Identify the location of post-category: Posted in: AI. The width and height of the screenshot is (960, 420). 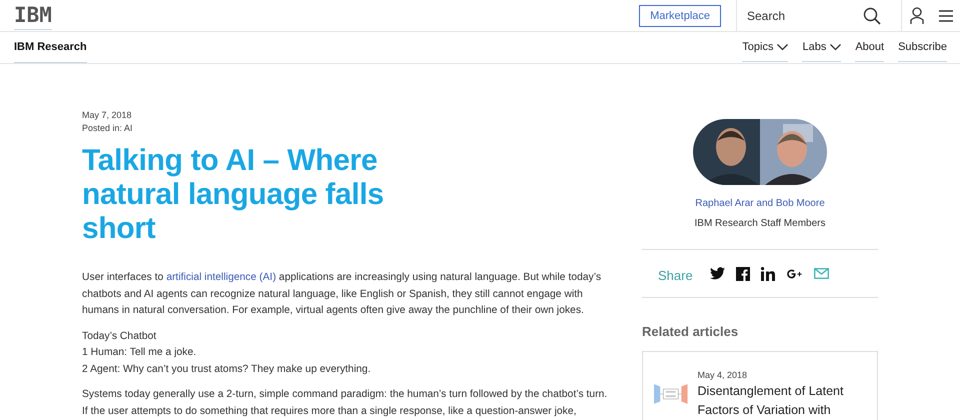
(108, 128).